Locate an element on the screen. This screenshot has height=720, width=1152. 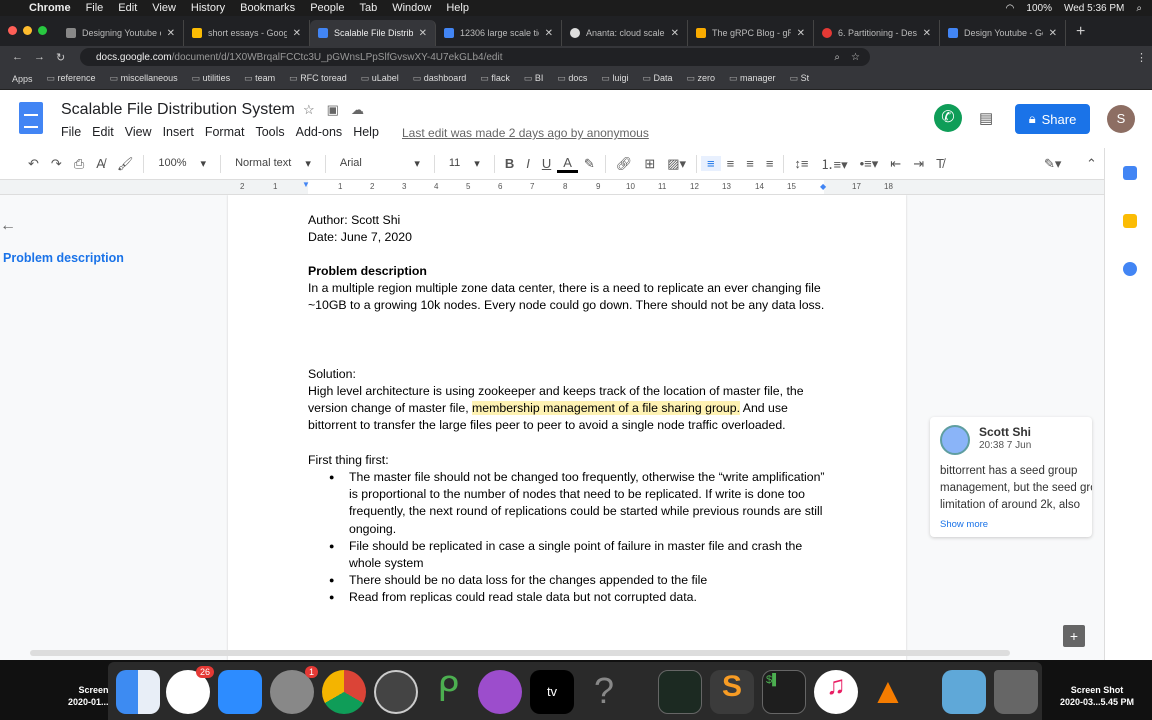
close-window-button is located at coordinates (12, 30).